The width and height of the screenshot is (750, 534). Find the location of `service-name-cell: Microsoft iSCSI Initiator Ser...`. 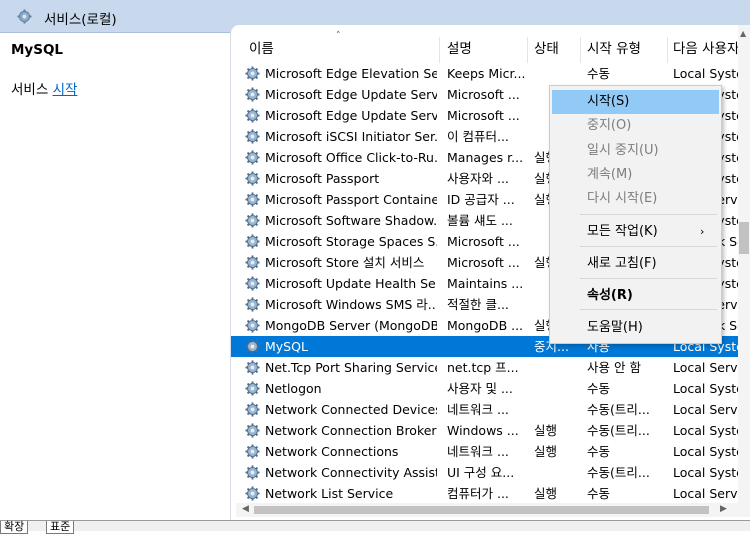

service-name-cell: Microsoft iSCSI Initiator Ser... is located at coordinates (351, 136).